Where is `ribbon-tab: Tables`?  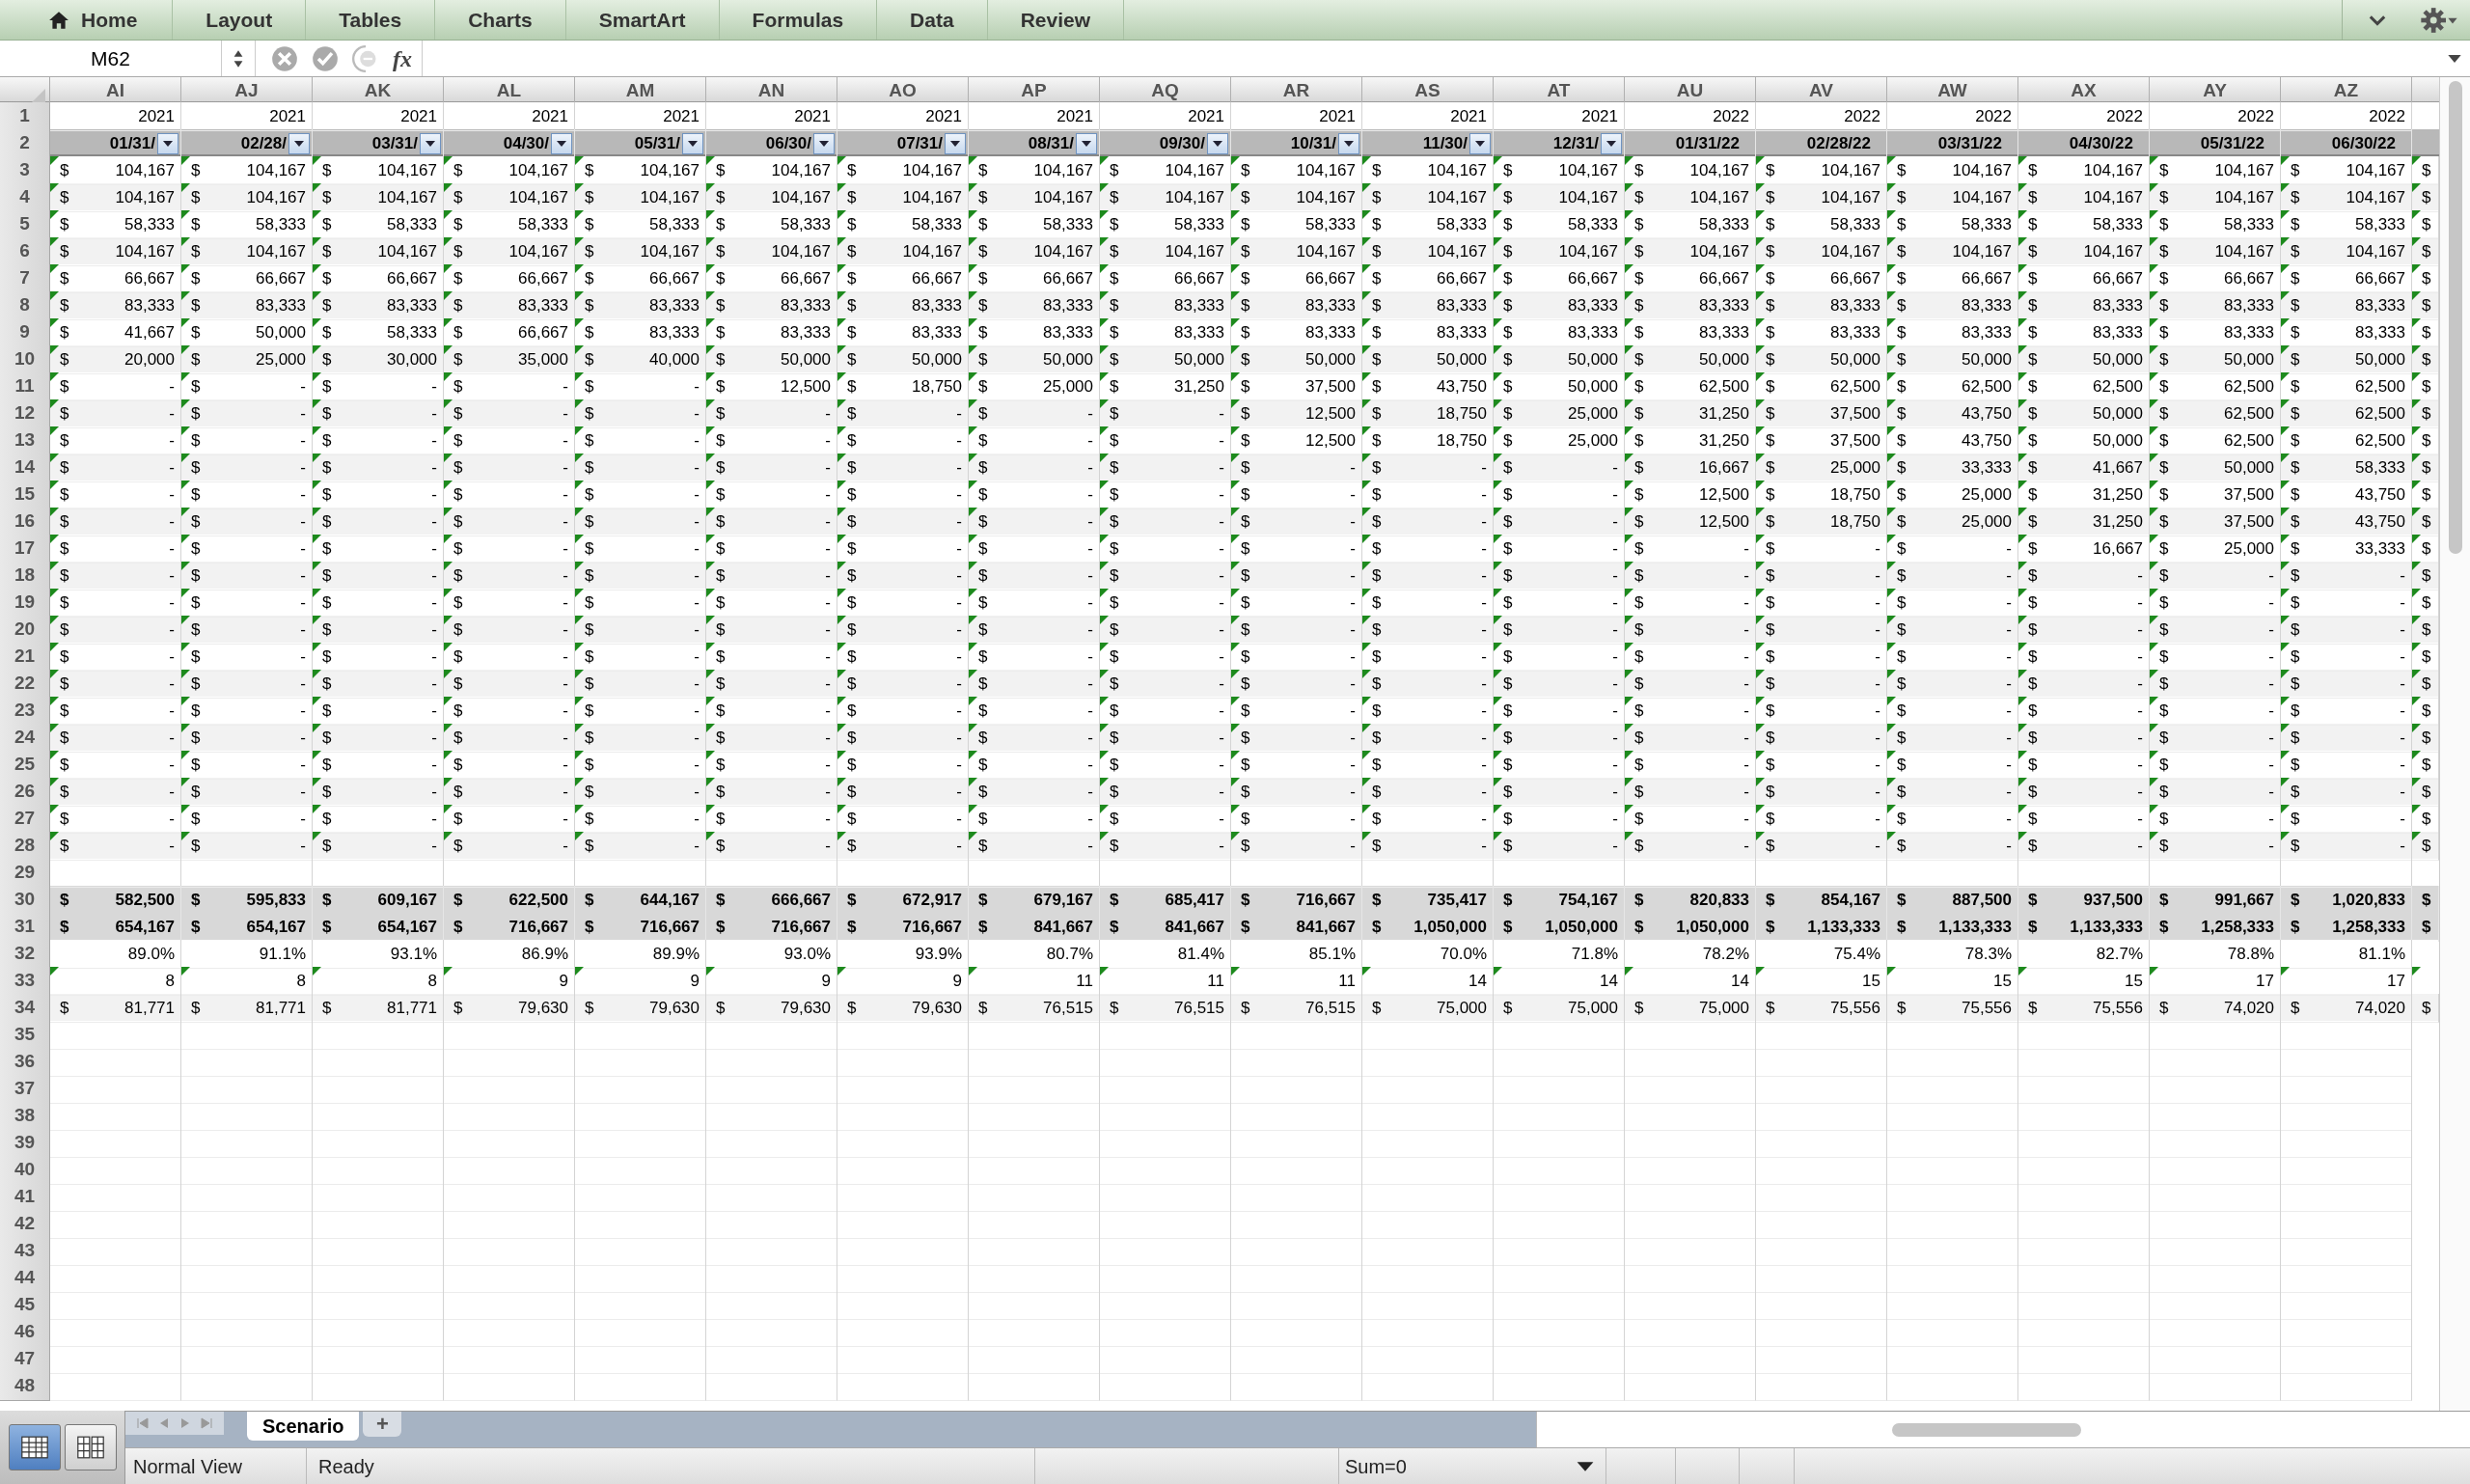 ribbon-tab: Tables is located at coordinates (371, 20).